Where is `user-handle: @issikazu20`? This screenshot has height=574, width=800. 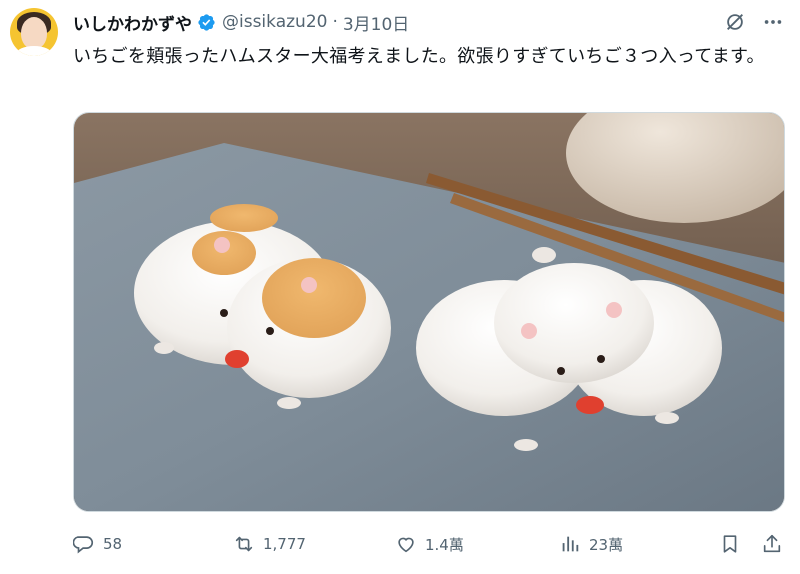
user-handle: @issikazu20 is located at coordinates (274, 22).